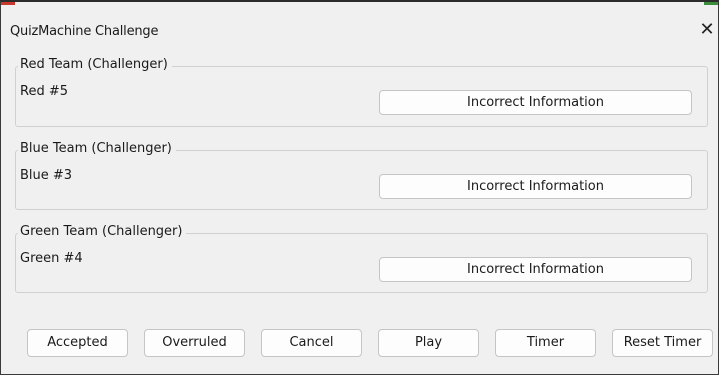 This screenshot has width=723, height=377. Describe the element at coordinates (428, 343) in the screenshot. I see `play-button: Play` at that location.